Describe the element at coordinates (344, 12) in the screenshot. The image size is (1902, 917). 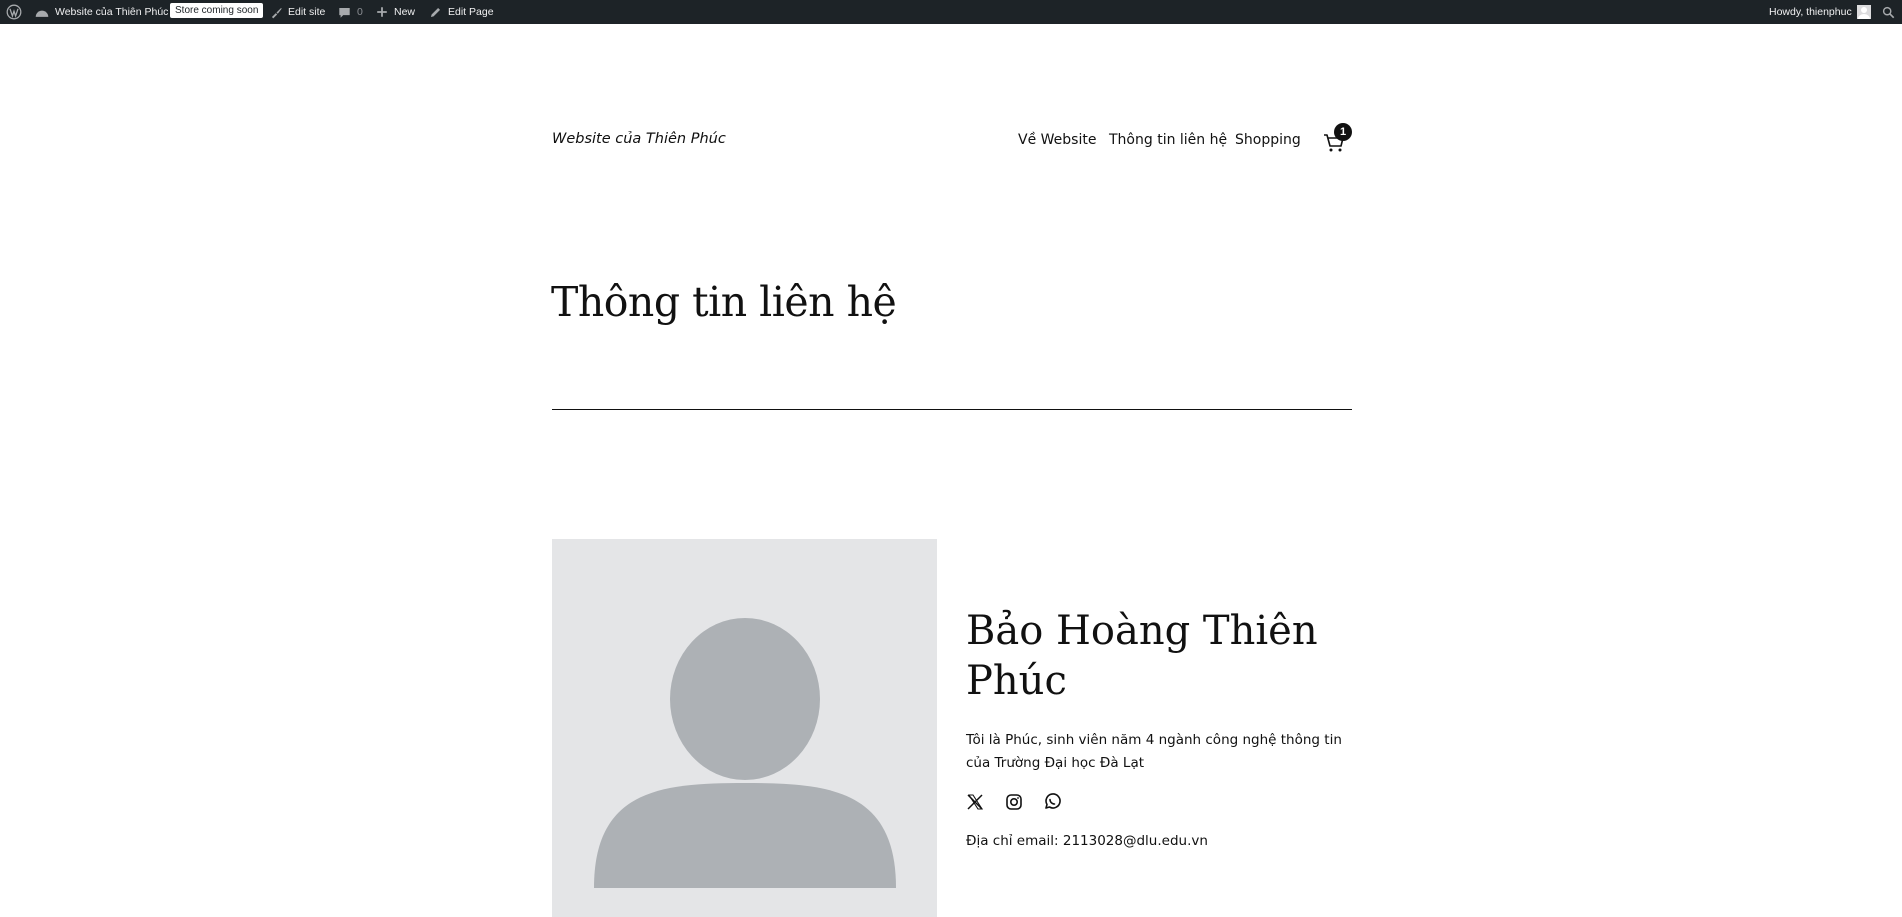
I see `comment-icon` at that location.